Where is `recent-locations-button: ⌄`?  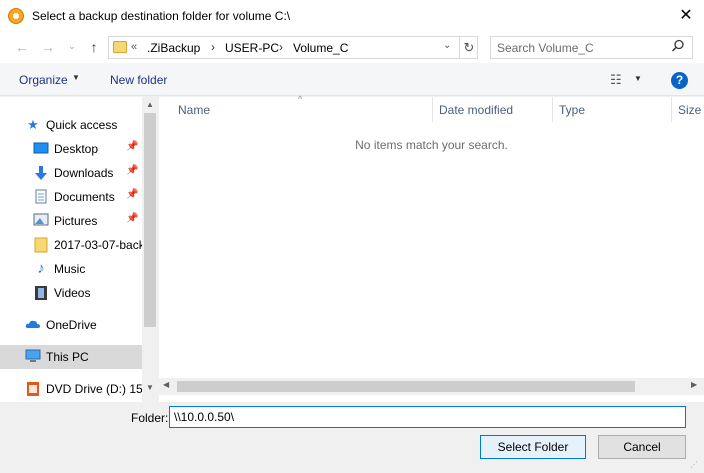
recent-locations-button: ⌄ is located at coordinates (72, 47).